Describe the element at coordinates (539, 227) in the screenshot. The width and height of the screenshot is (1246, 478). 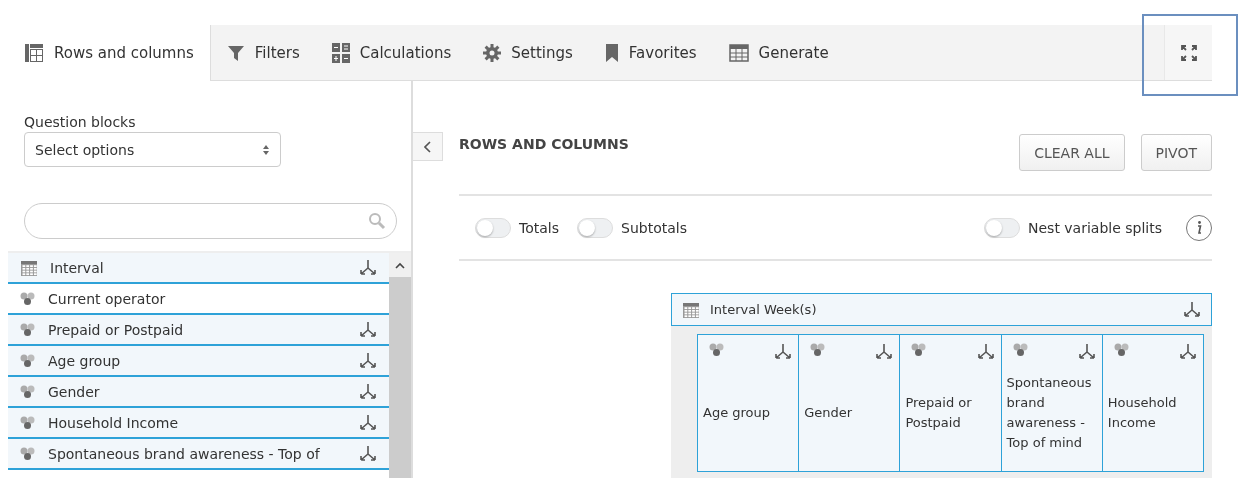
I see `toggle-label: Totals` at that location.